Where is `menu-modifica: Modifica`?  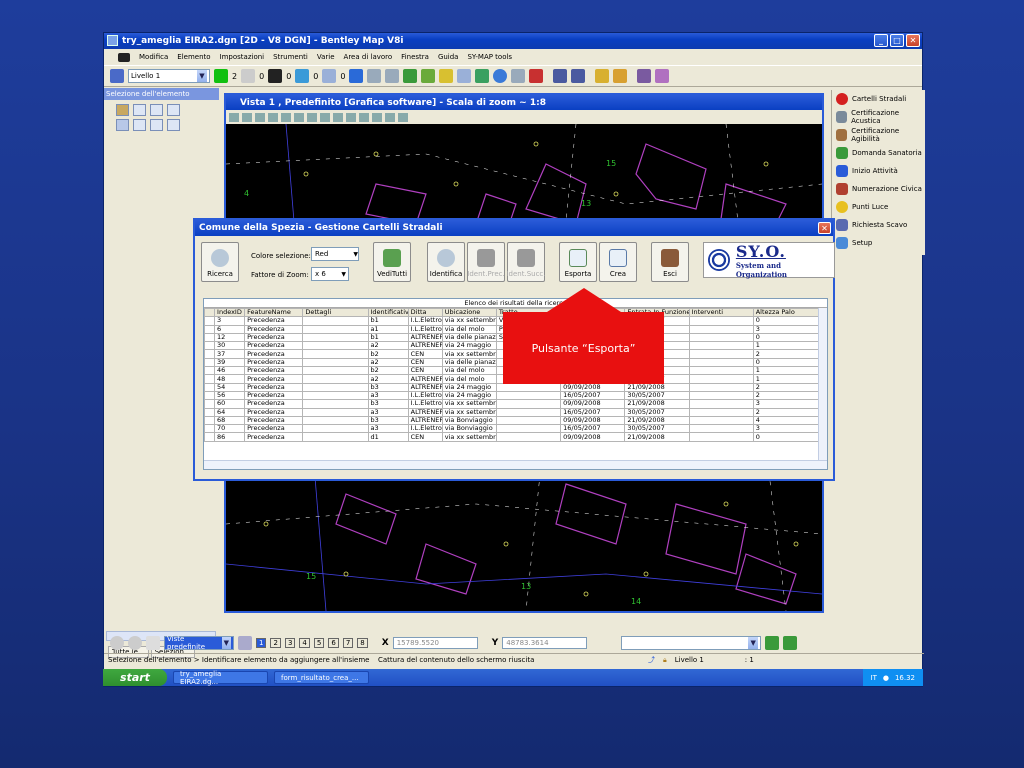 menu-modifica: Modifica is located at coordinates (153, 57).